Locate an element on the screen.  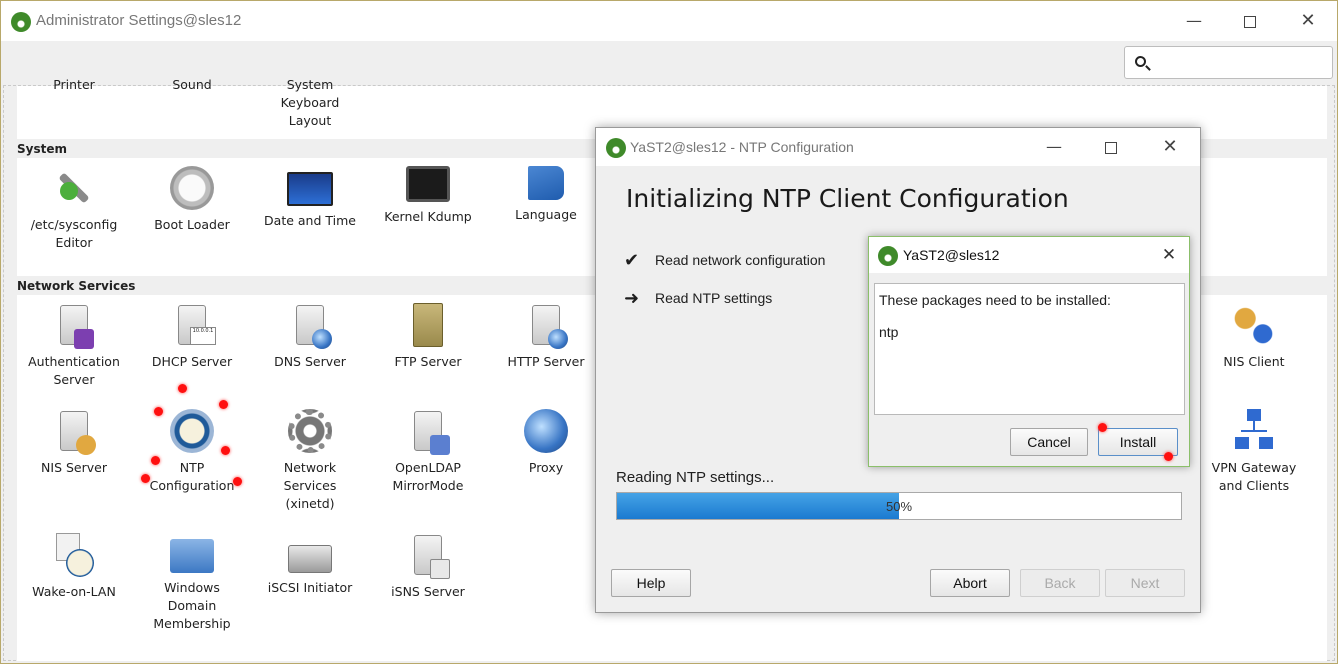
maximize-icon is located at coordinates (1250, 21).